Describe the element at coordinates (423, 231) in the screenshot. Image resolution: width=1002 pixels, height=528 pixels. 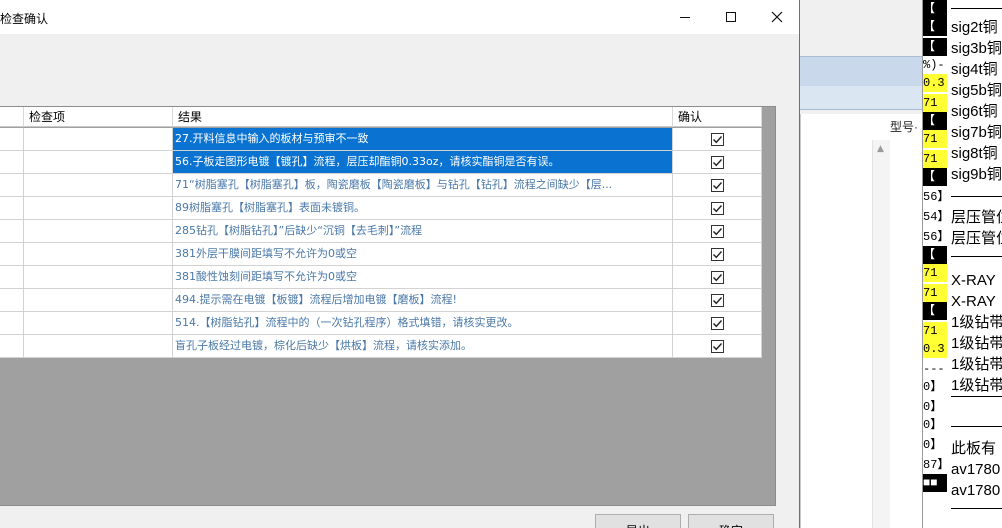
I see `result-cell: 285钻孔【树脂钻孔】”后缺少“沉铜【去毛刺】”流程` at that location.